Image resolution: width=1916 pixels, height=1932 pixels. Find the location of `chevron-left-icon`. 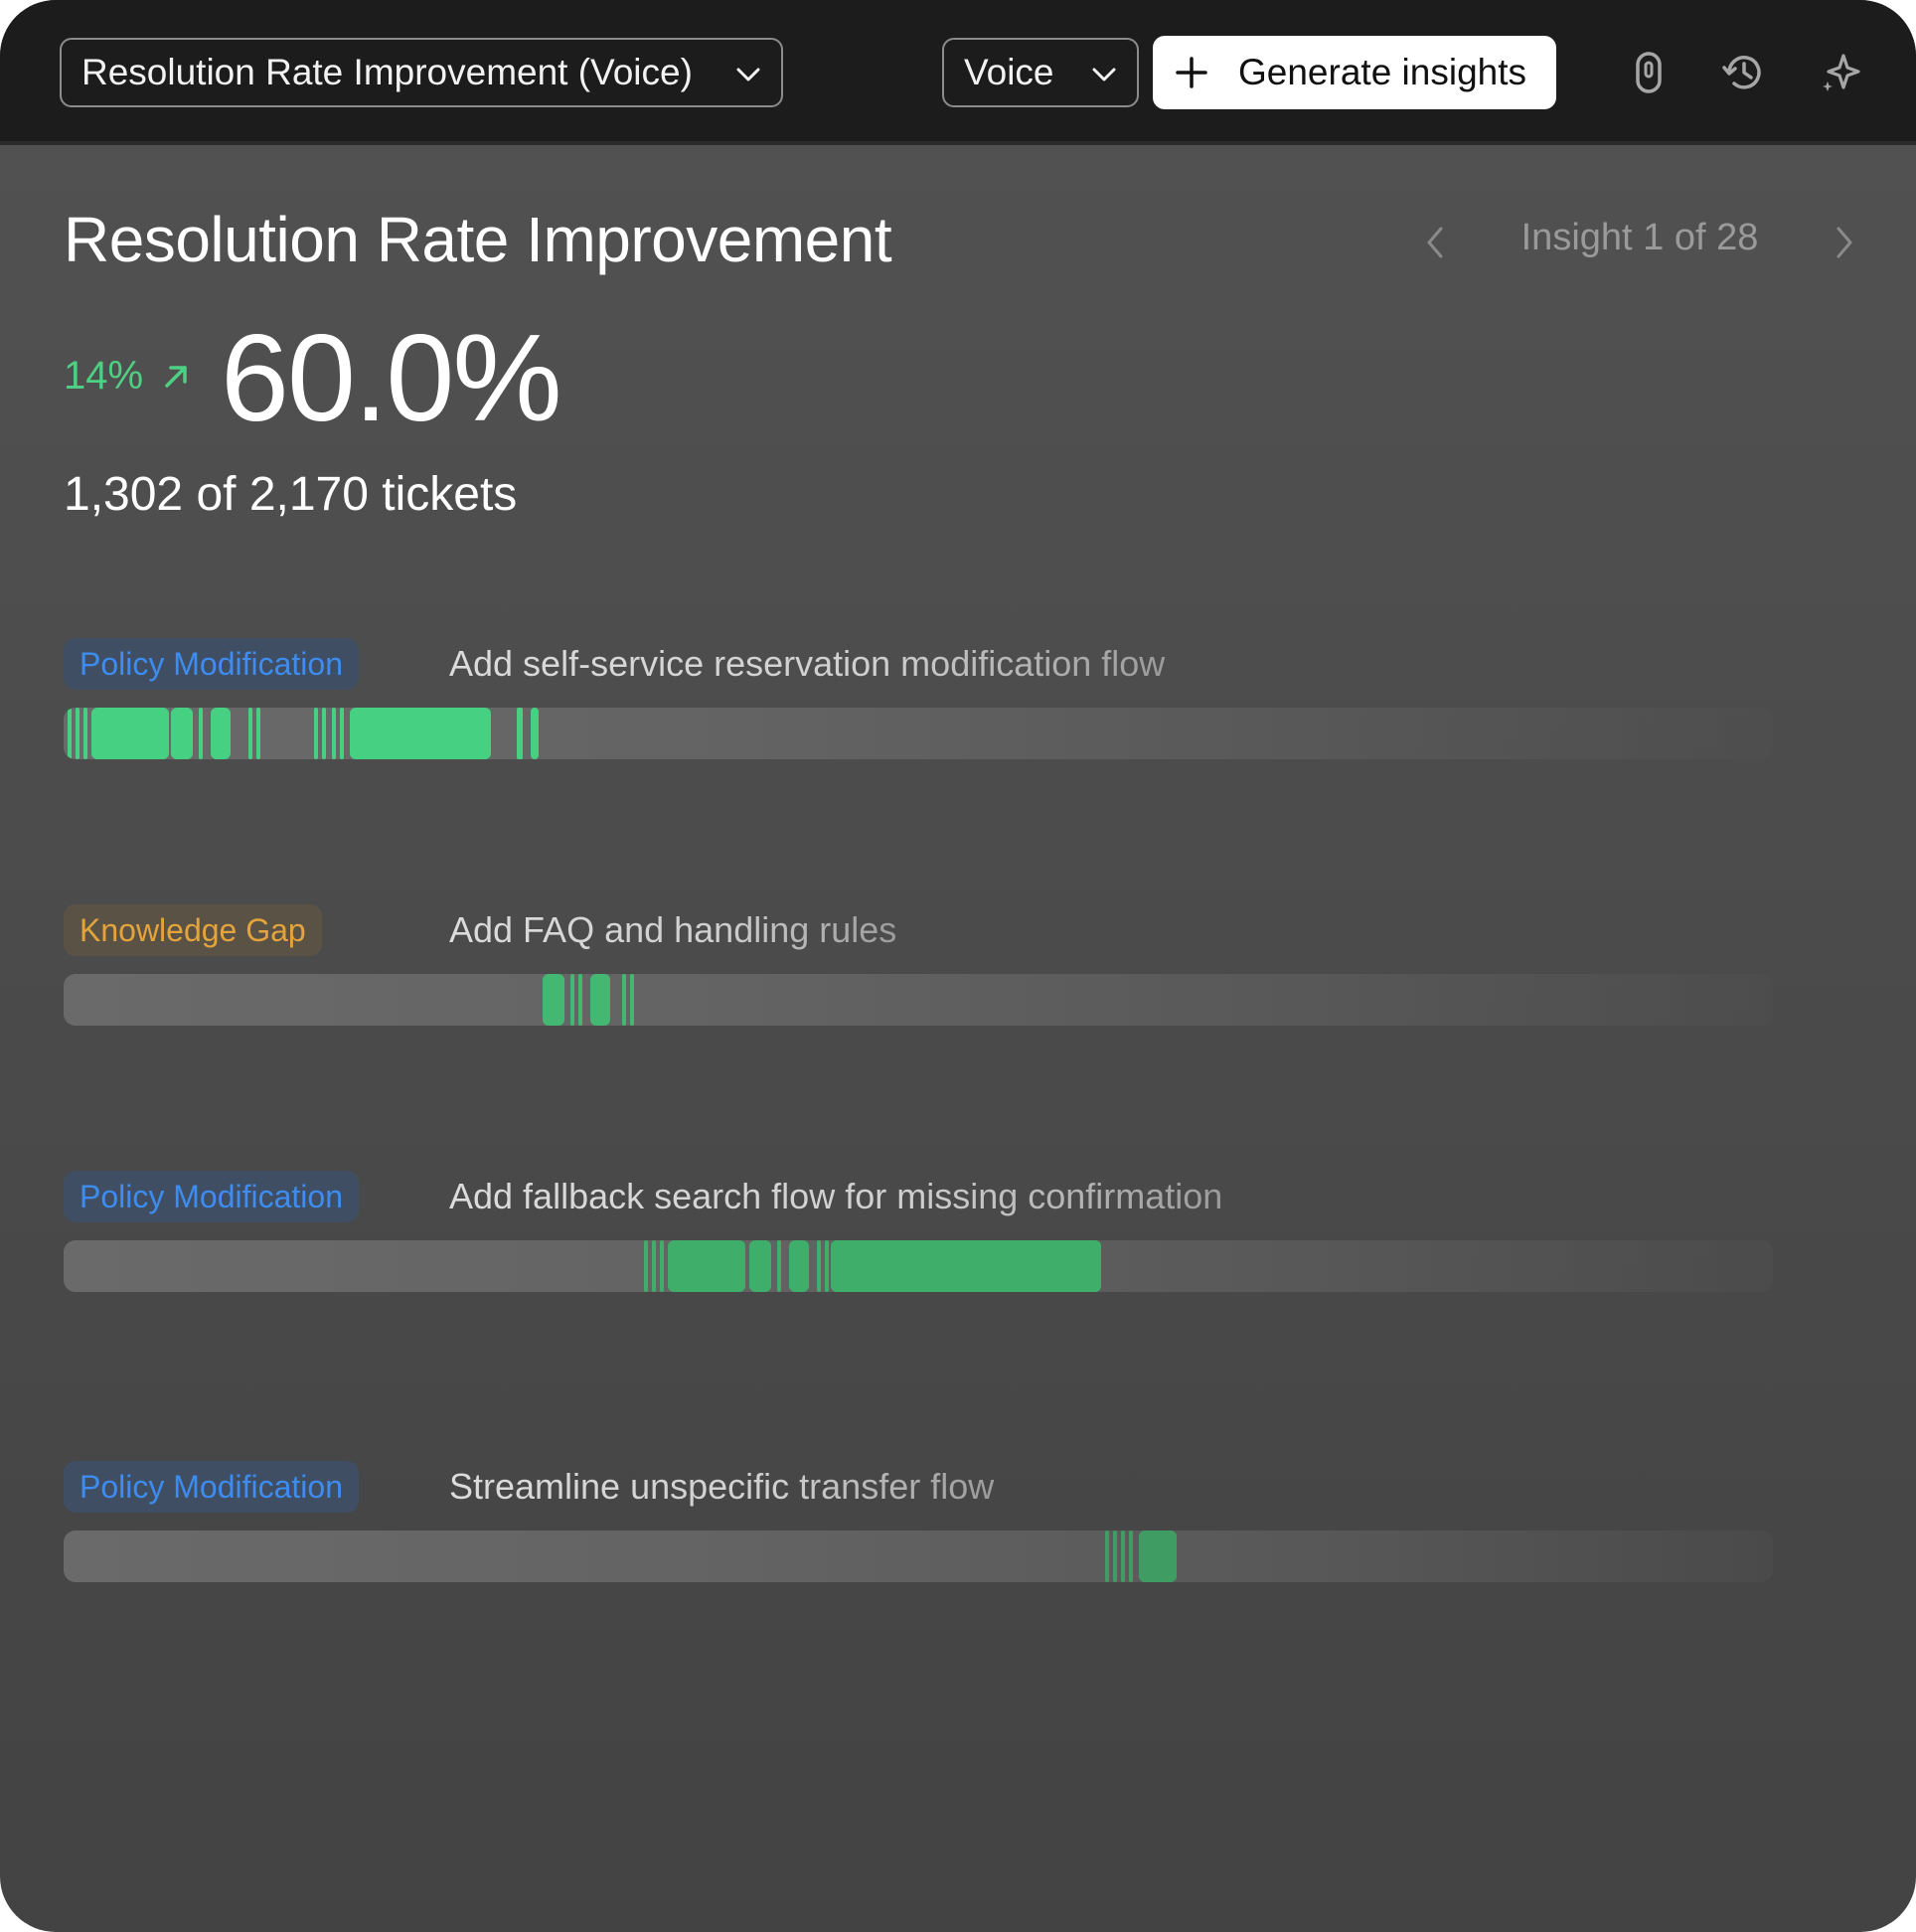

chevron-left-icon is located at coordinates (1435, 242).